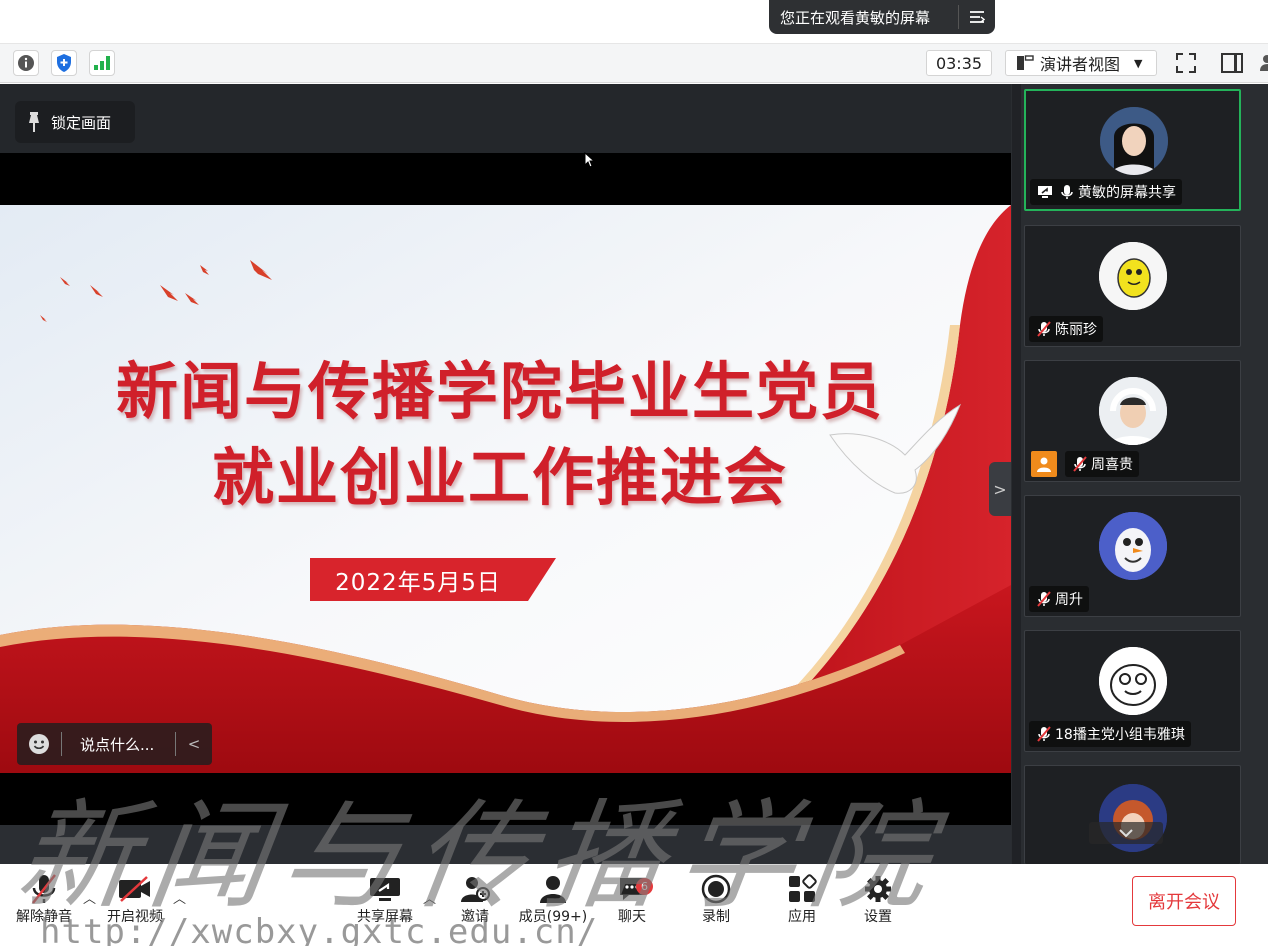 Image resolution: width=1268 pixels, height=946 pixels. What do you see at coordinates (102, 63) in the screenshot?
I see `signal-icon` at bounding box center [102, 63].